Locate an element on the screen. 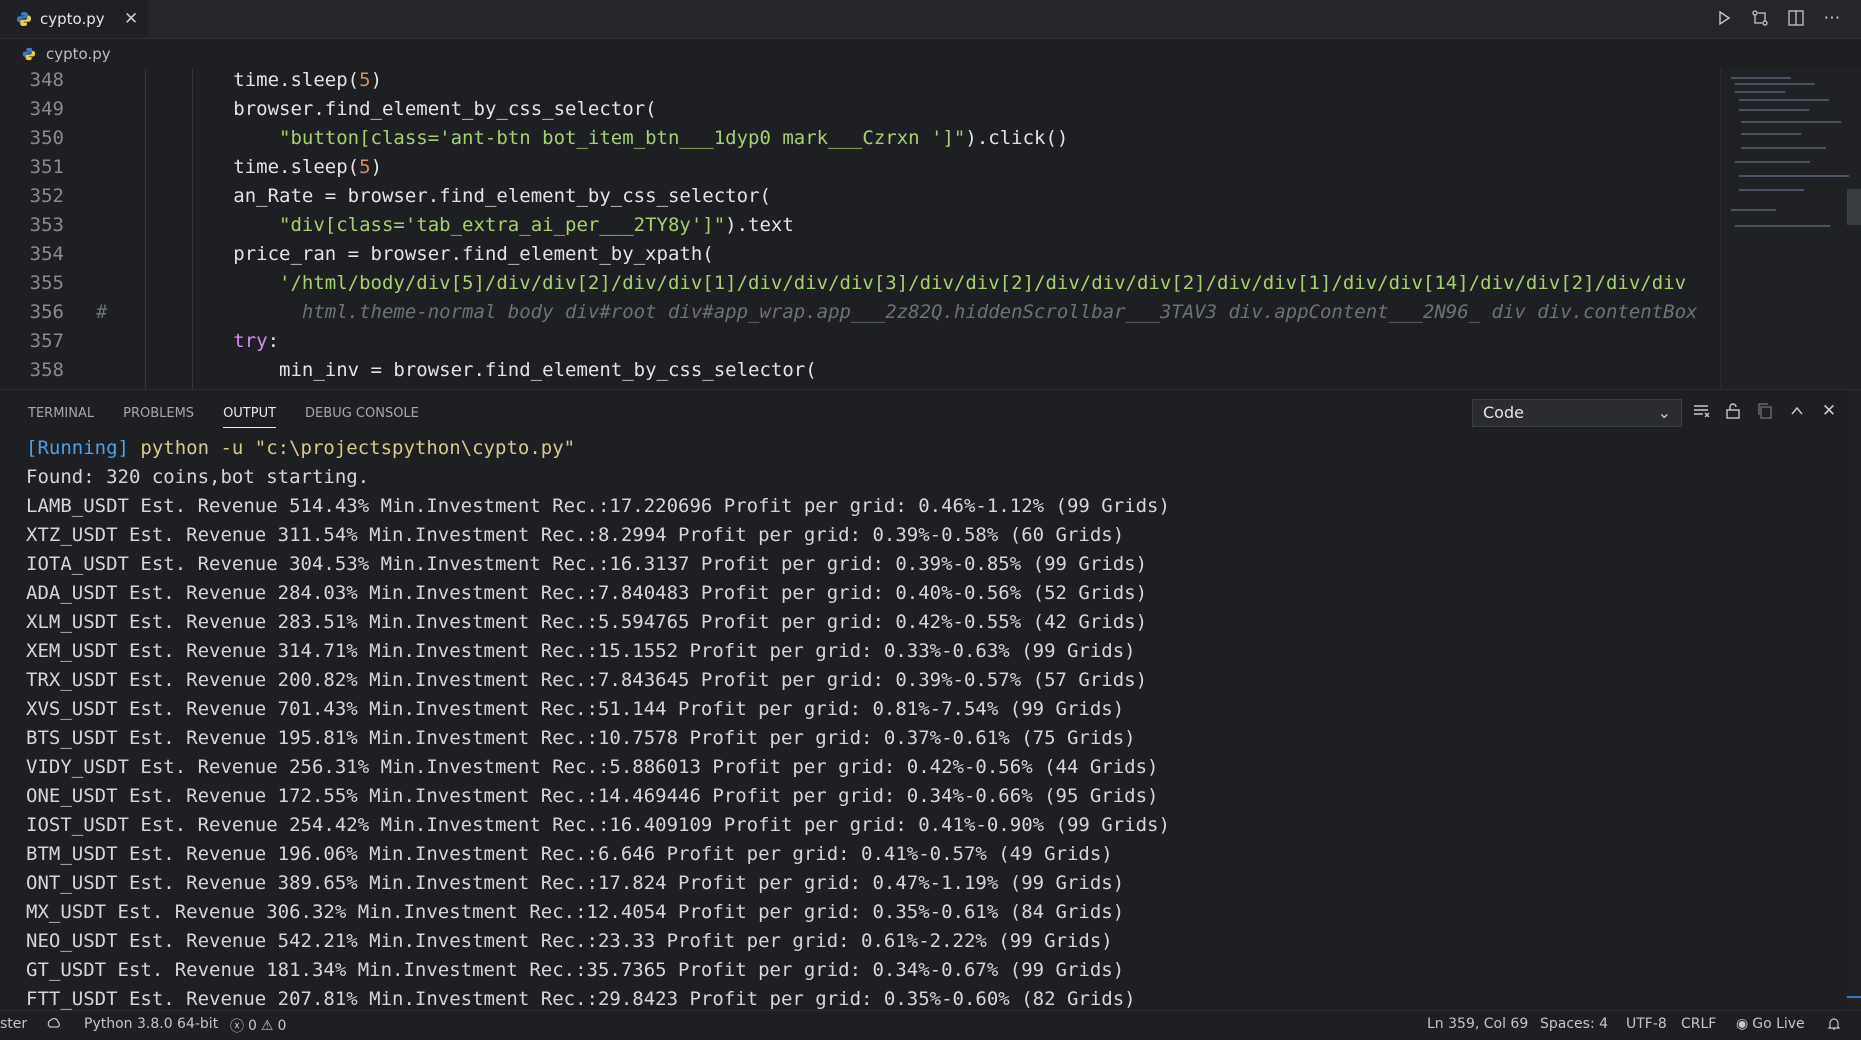 This screenshot has width=1861, height=1040. copy-icon is located at coordinates (1765, 411).